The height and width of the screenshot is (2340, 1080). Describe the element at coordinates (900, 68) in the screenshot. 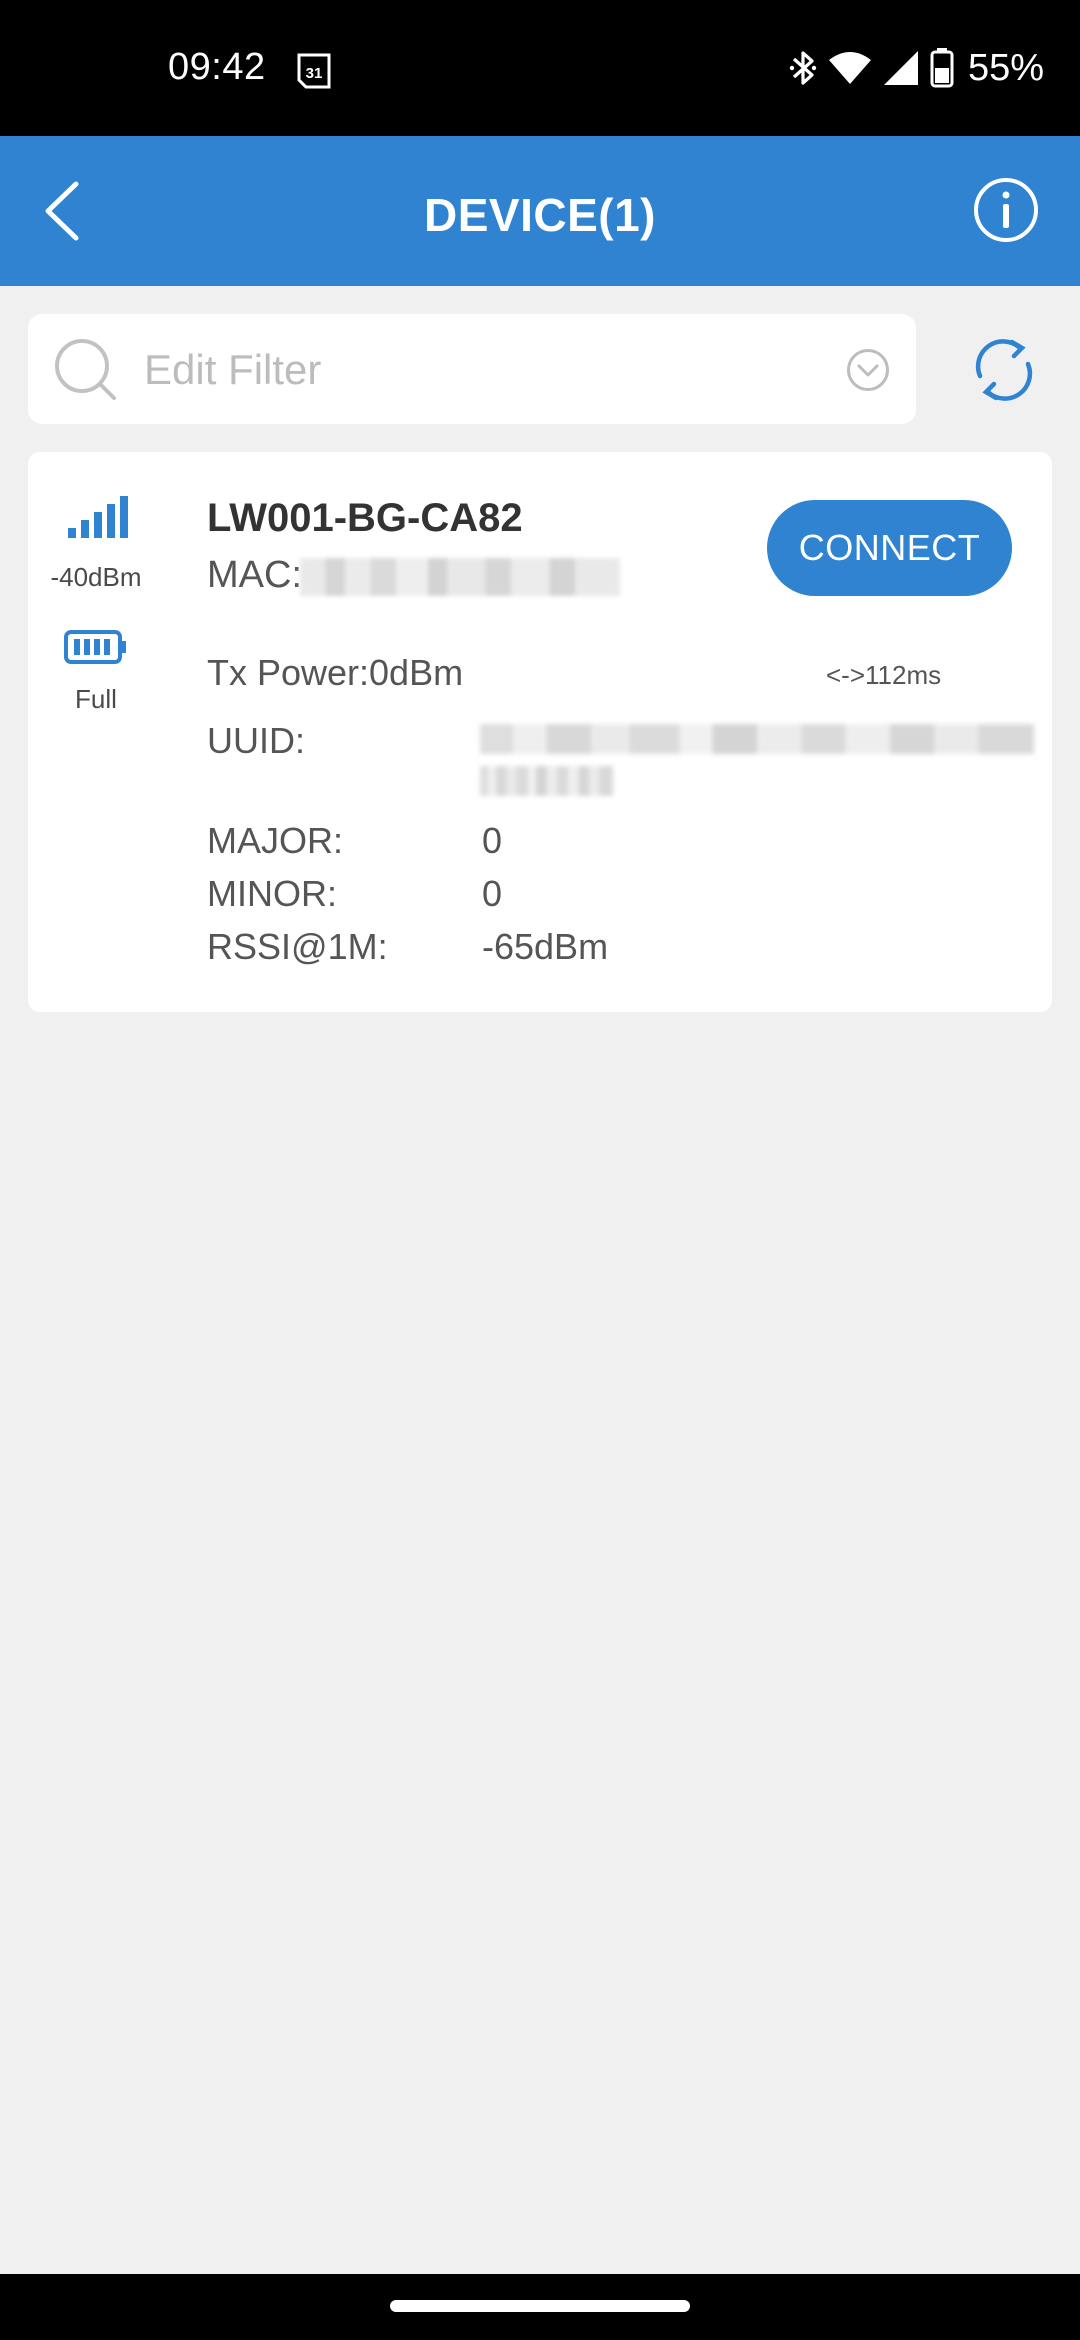

I see `cellular-signal-icon` at that location.